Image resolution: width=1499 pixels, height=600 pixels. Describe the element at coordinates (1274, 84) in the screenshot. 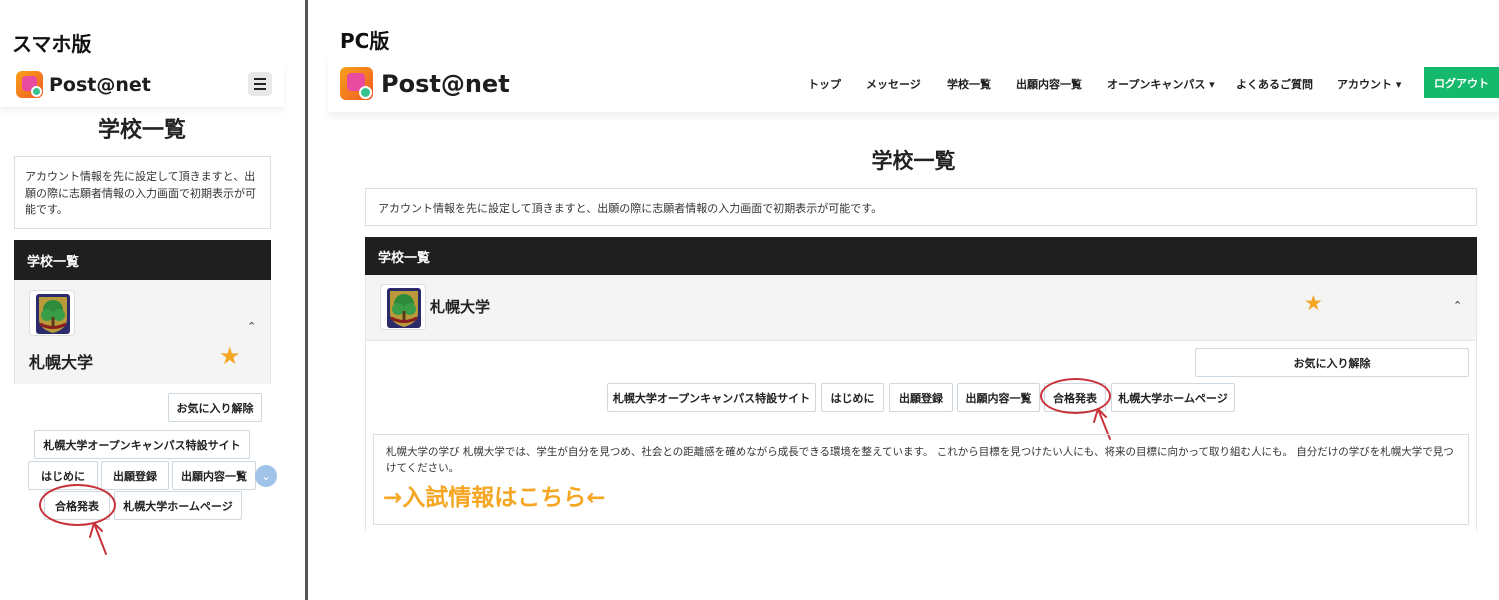

I see `nav-faq: よくあるご質問` at that location.